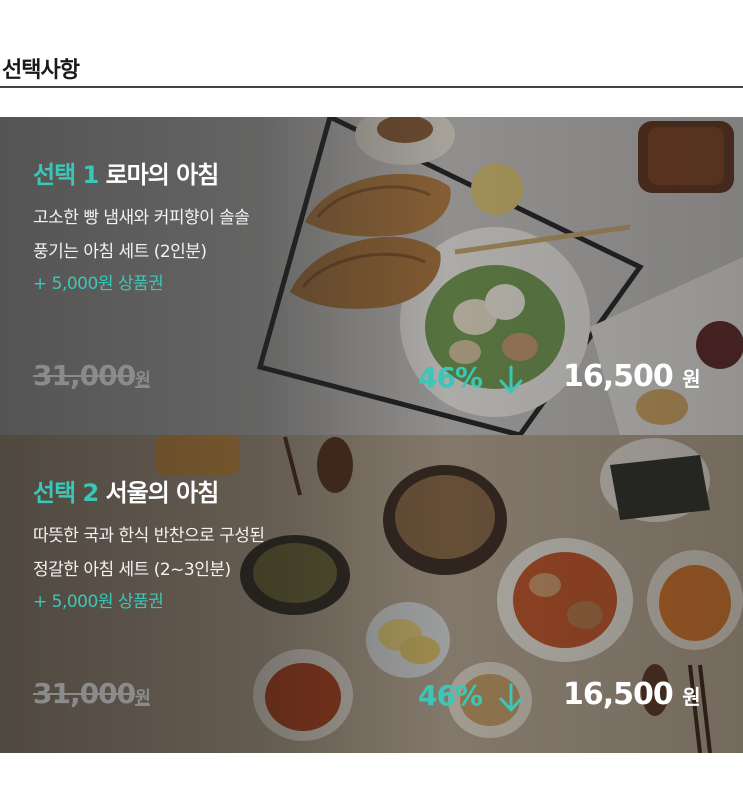  What do you see at coordinates (132, 570) in the screenshot?
I see `option-description-line2: 정갈한 아침 세트 (2~3인분)` at bounding box center [132, 570].